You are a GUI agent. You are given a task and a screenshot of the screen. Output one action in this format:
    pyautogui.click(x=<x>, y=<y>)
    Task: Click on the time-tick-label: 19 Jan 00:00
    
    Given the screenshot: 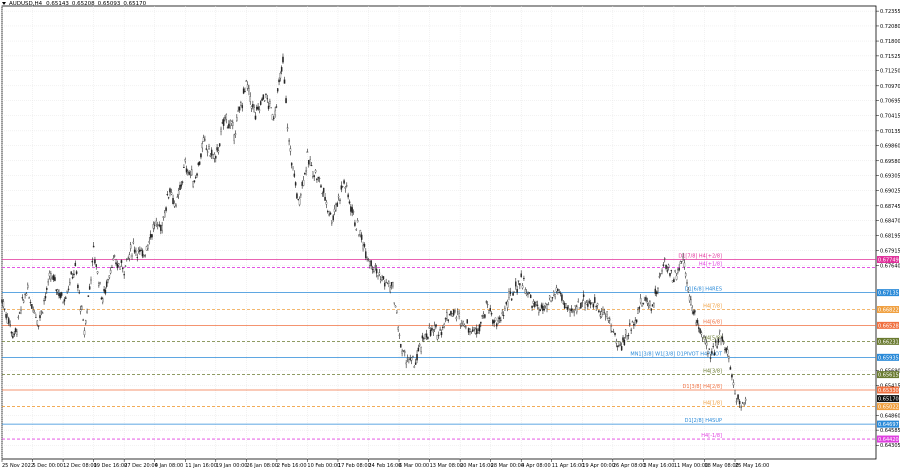 What is the action you would take?
    pyautogui.click(x=232, y=465)
    